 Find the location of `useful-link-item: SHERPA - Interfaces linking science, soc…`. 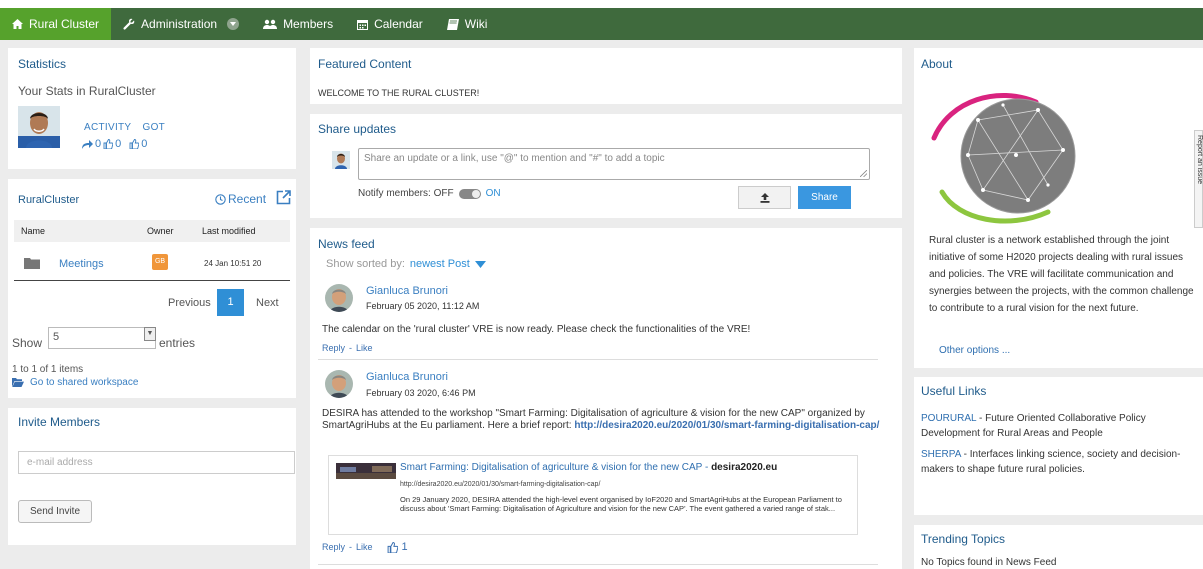

useful-link-item: SHERPA - Interfaces linking science, soc… is located at coordinates (1061, 462).